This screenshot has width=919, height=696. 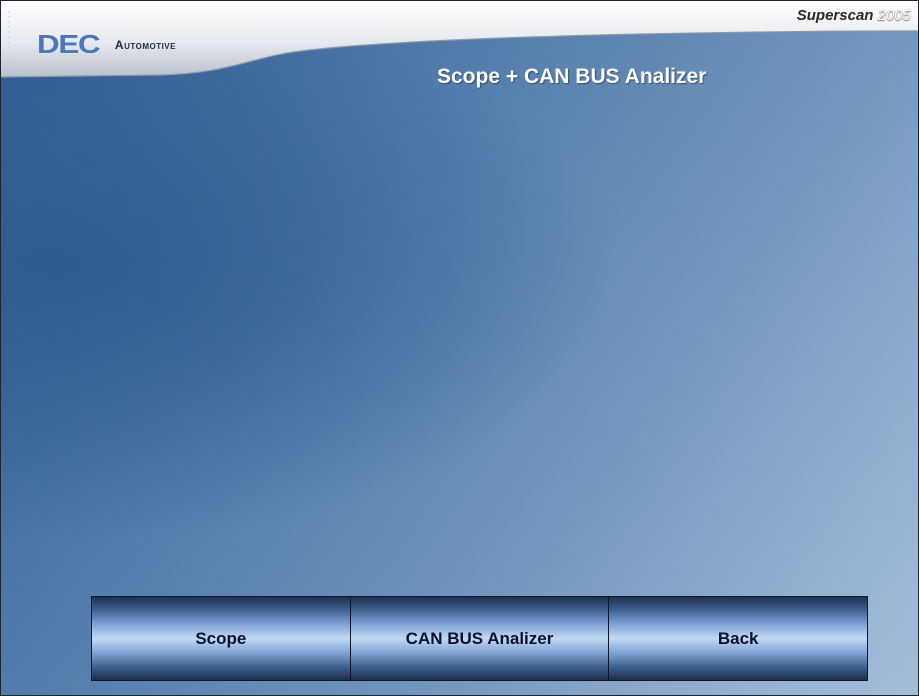 I want to click on app-brand: Superscan 2005, so click(x=854, y=15).